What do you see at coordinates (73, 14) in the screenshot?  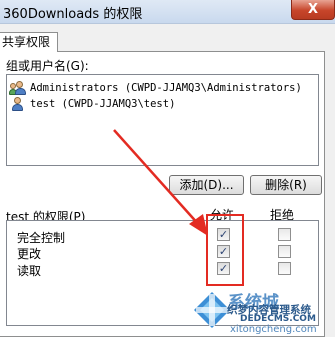 I see `window-title: 360Downloads 的权限` at bounding box center [73, 14].